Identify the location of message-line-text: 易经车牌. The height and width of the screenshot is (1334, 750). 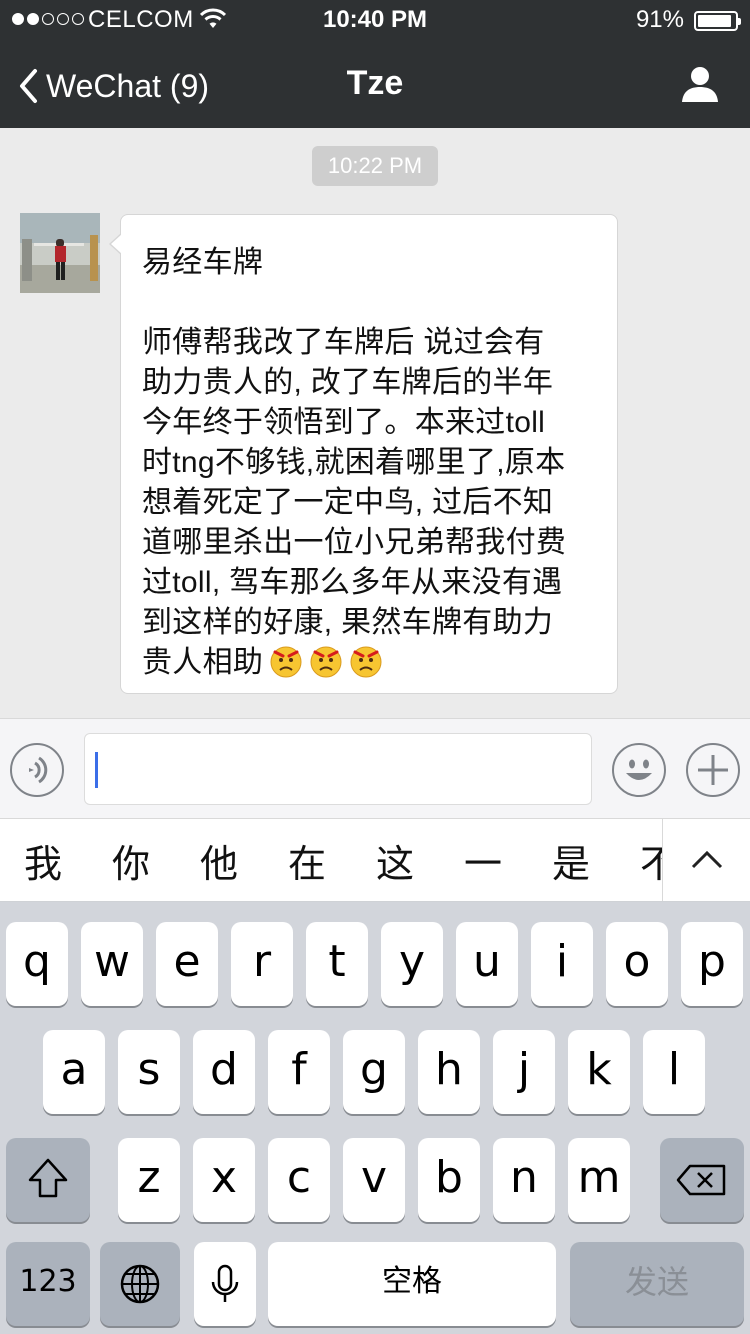
(203, 262).